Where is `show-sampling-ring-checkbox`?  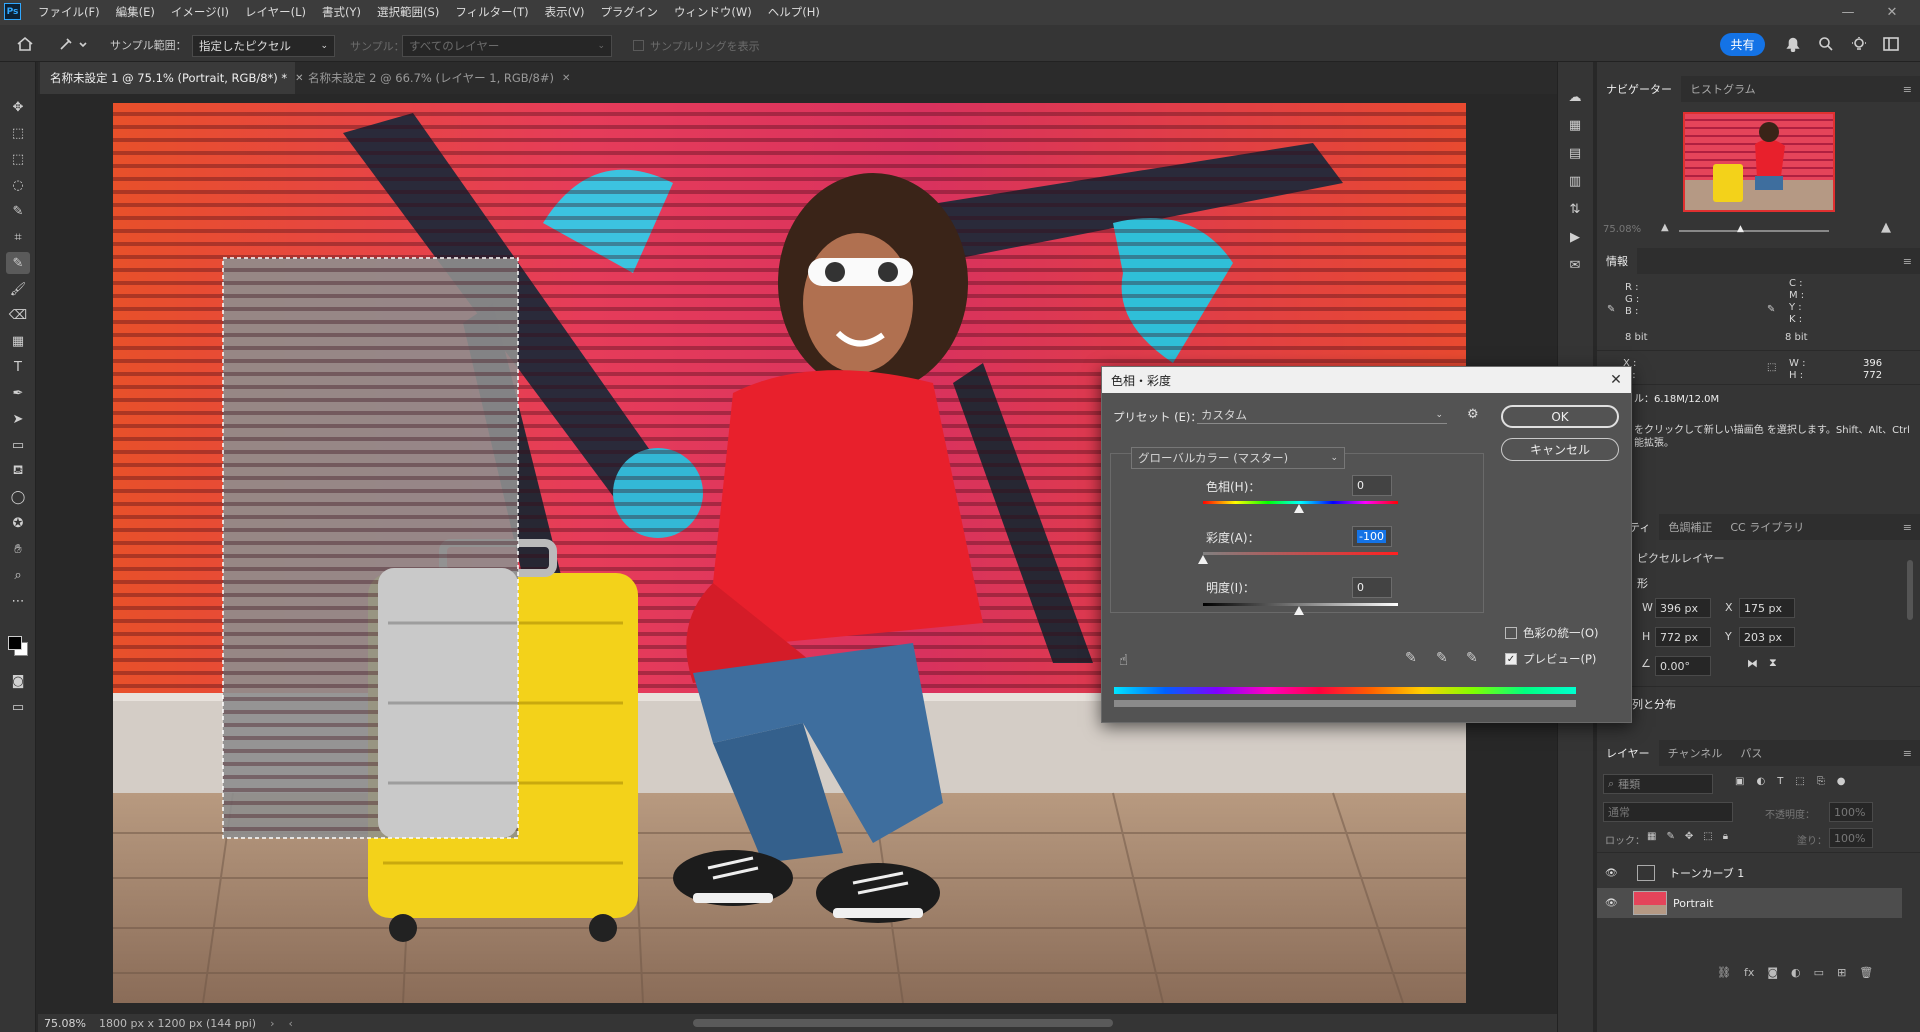
show-sampling-ring-checkbox is located at coordinates (638, 45).